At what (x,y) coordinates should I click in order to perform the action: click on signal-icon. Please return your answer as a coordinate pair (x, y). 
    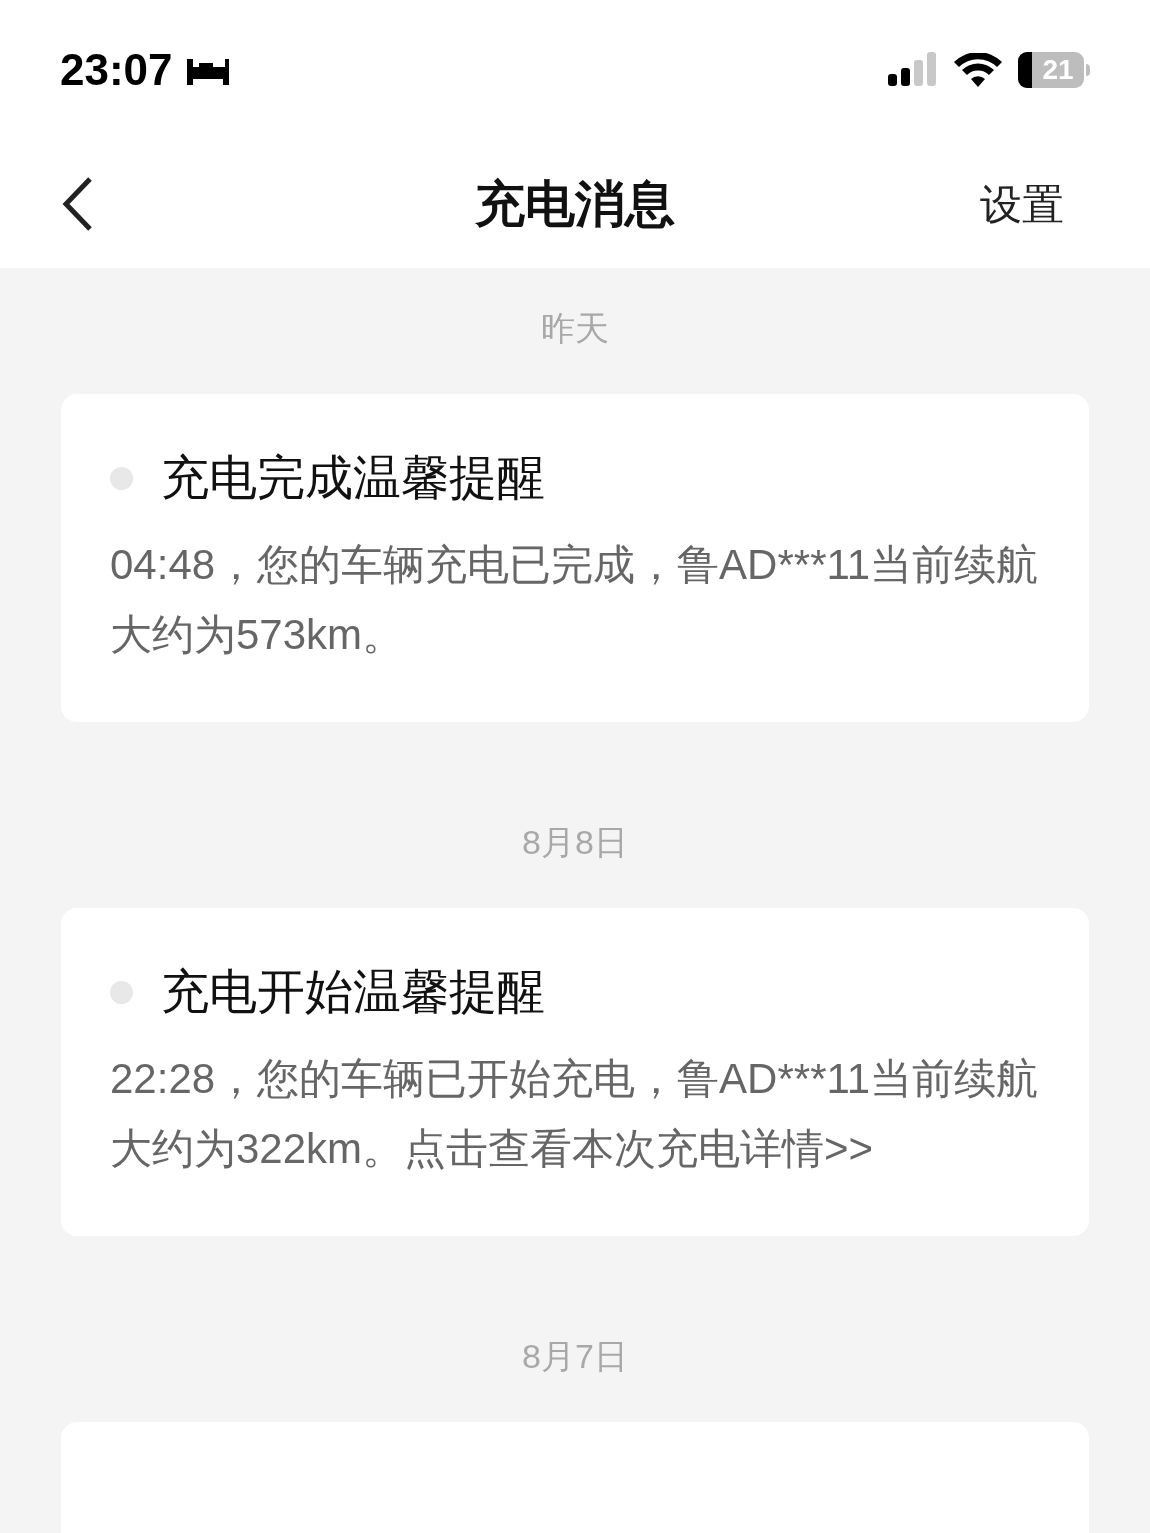
    Looking at the image, I should click on (913, 70).